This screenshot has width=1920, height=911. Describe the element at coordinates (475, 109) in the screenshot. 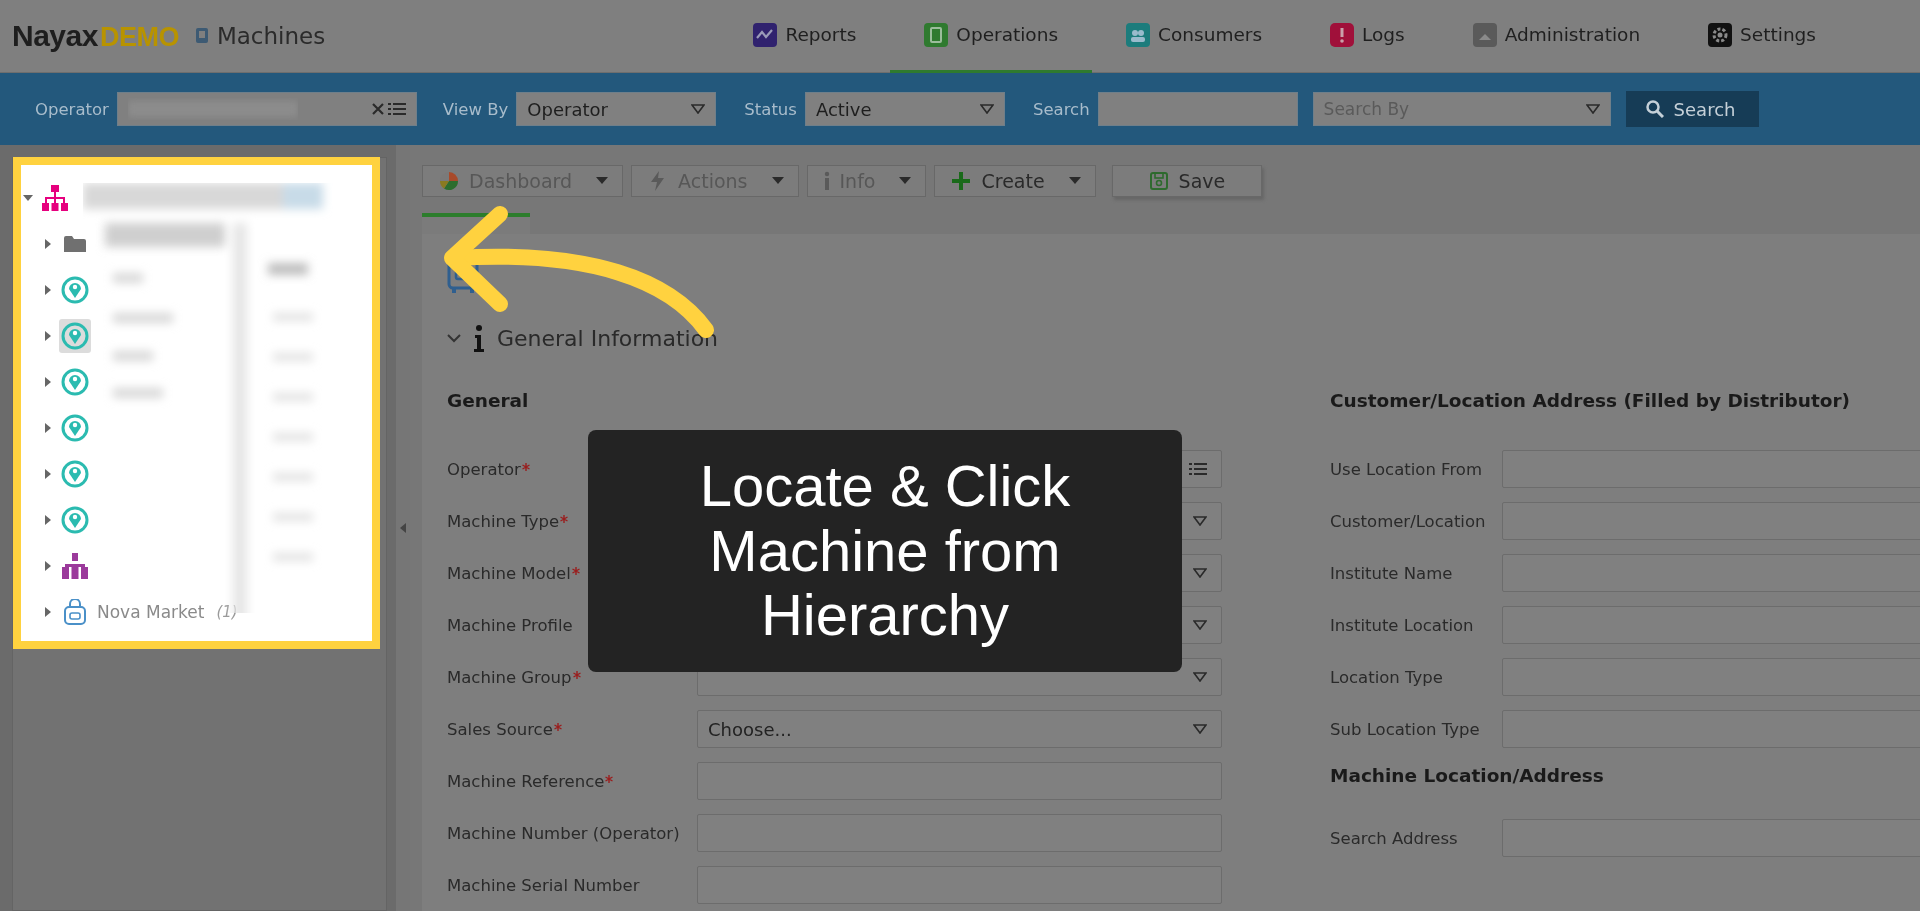

I see `field-label: View By` at that location.